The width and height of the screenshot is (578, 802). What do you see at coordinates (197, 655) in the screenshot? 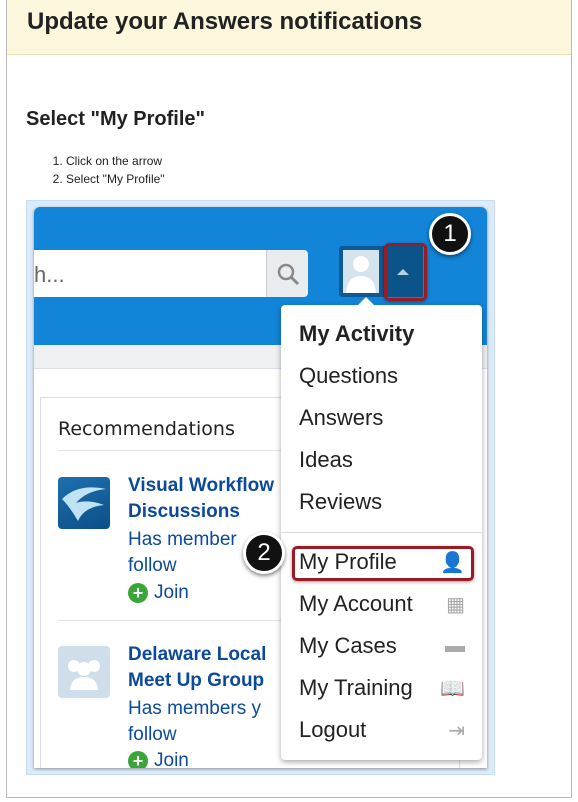
I see `group-link: Delaware Local` at bounding box center [197, 655].